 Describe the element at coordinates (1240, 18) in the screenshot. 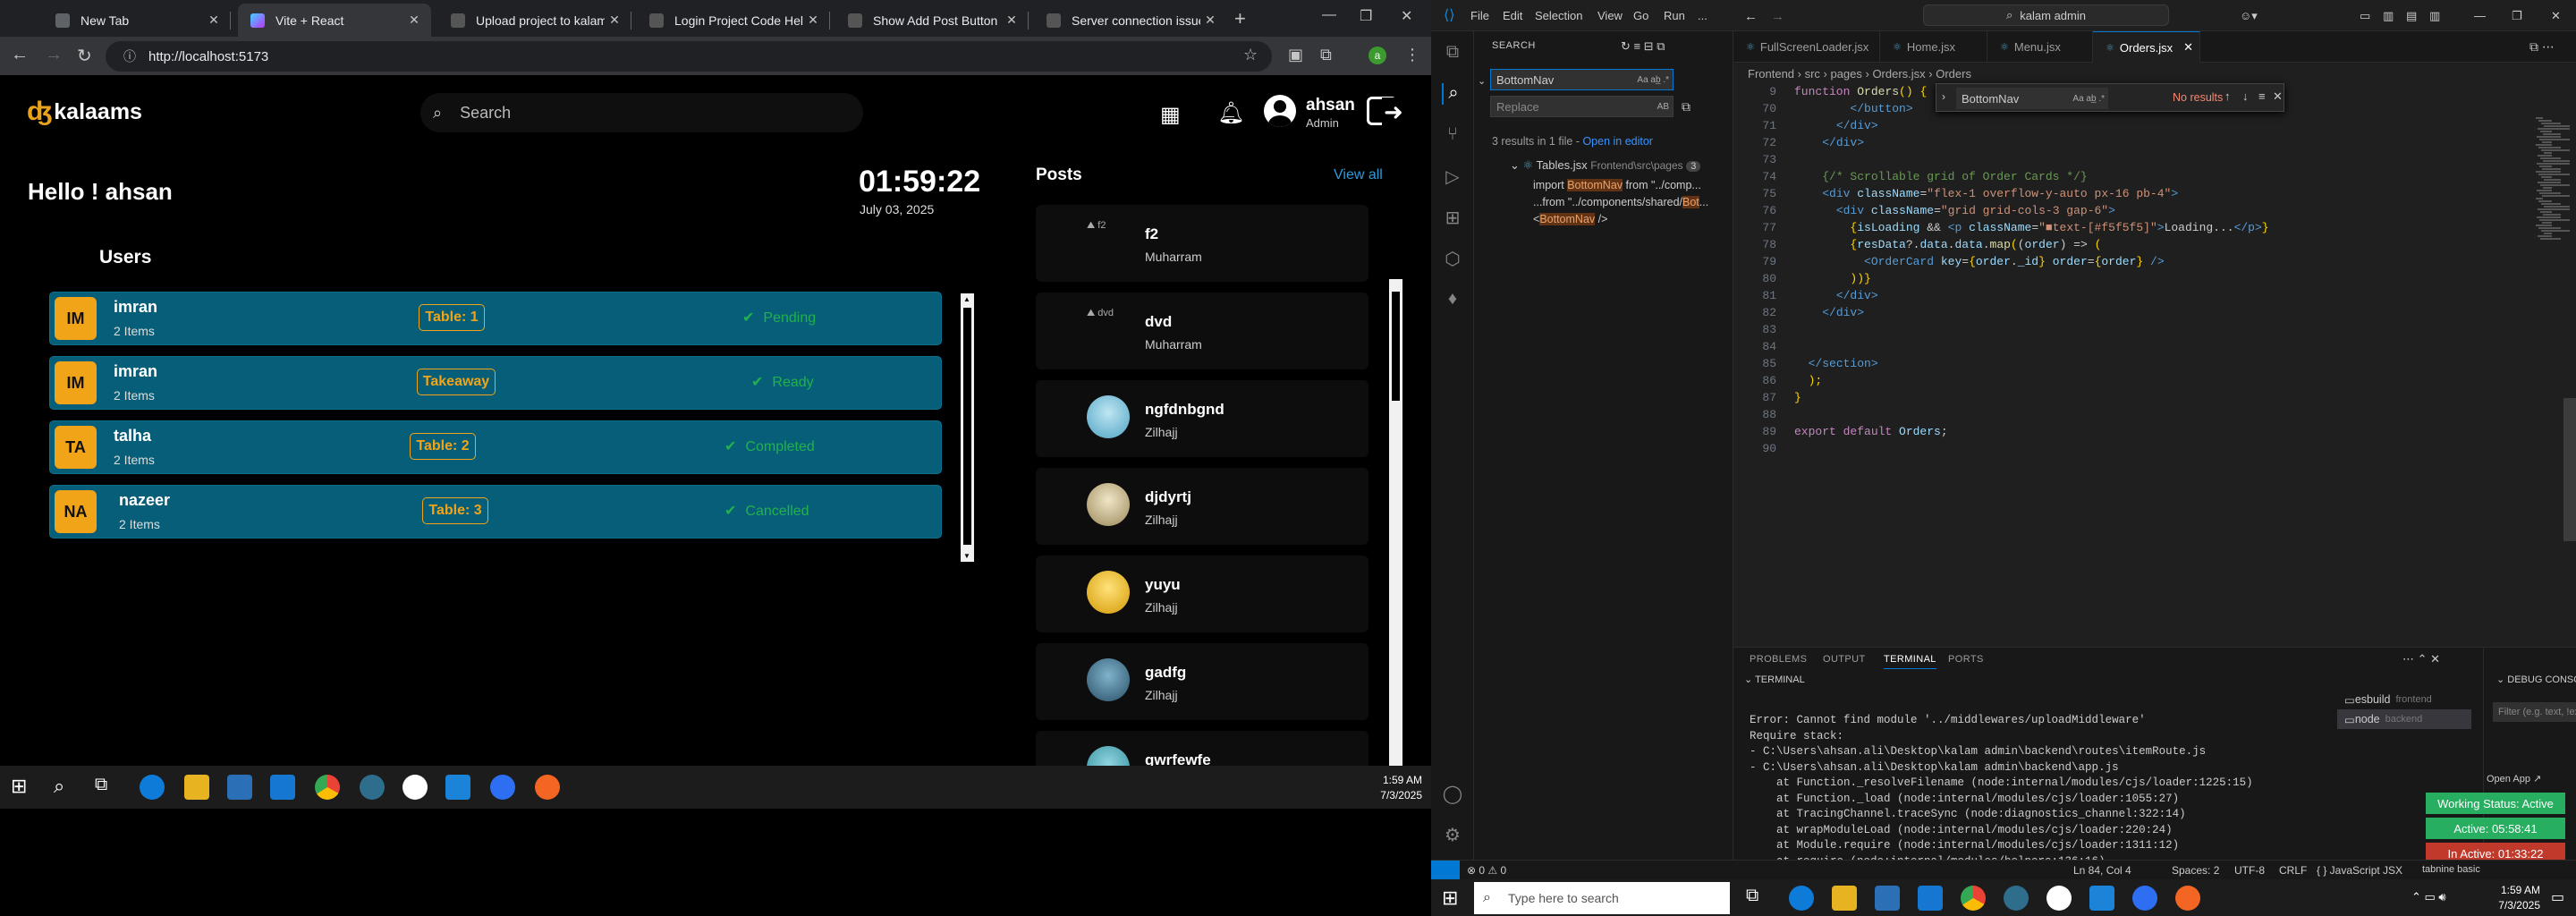

I see `new-tab-plus-icon: +` at that location.